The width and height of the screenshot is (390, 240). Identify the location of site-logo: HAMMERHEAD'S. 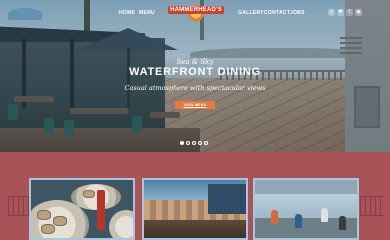
(196, 13).